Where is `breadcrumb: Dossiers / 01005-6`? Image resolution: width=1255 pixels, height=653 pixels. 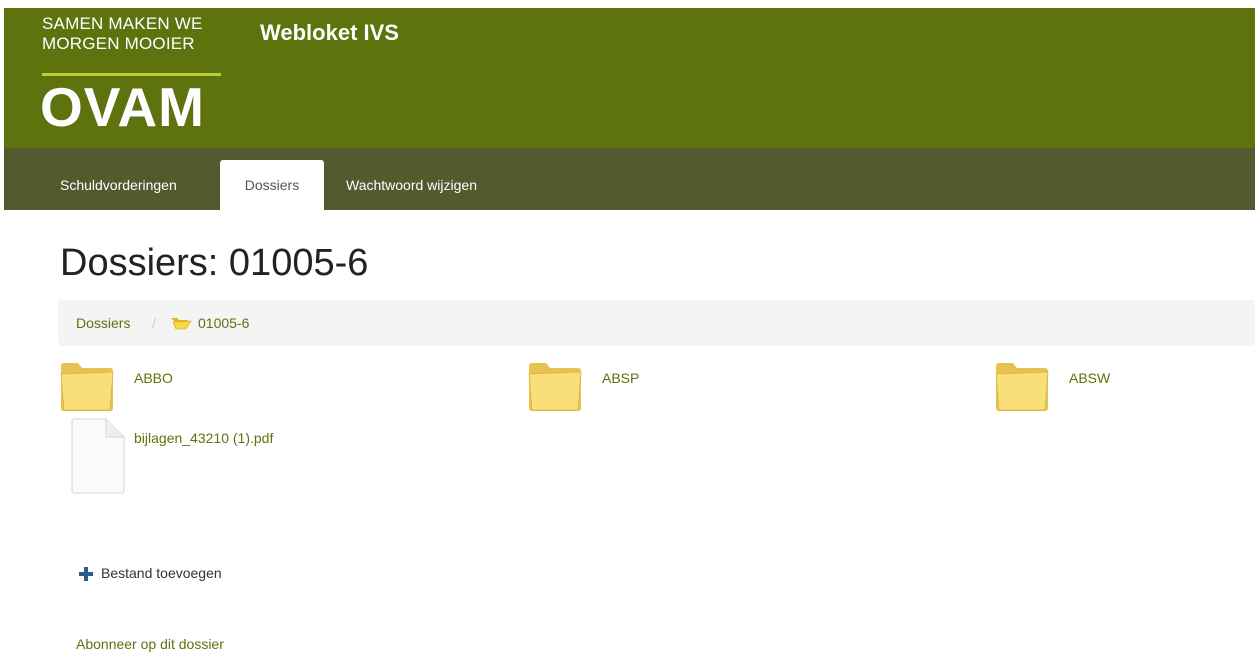 breadcrumb: Dossiers / 01005-6 is located at coordinates (656, 323).